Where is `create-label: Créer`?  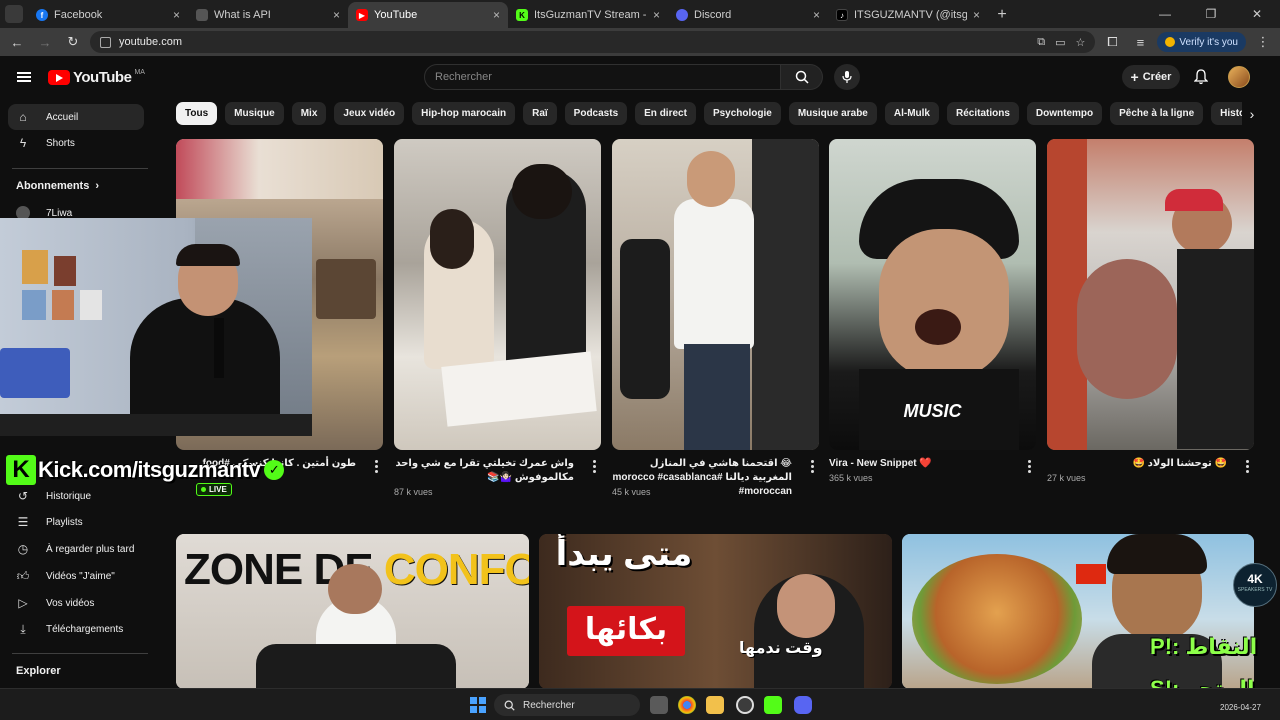
create-label: Créer is located at coordinates (1157, 77).